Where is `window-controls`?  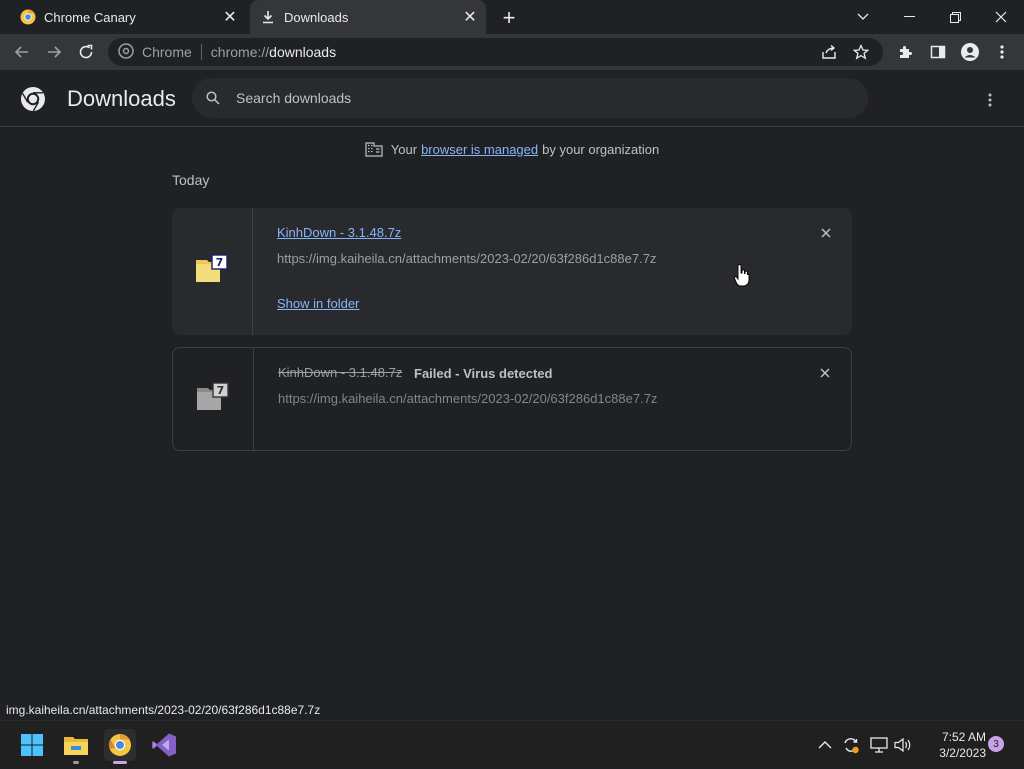
window-controls is located at coordinates (932, 17).